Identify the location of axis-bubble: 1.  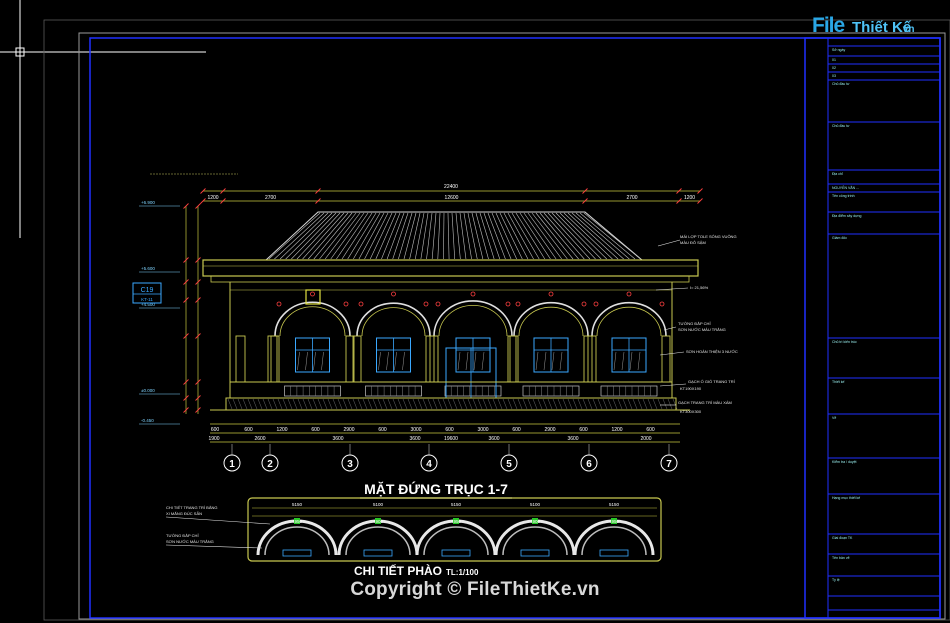
(232, 458).